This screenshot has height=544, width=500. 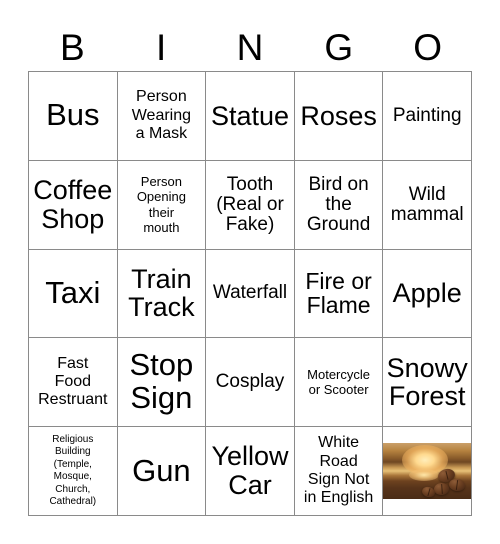 I want to click on bingo-cell, so click(x=427, y=471).